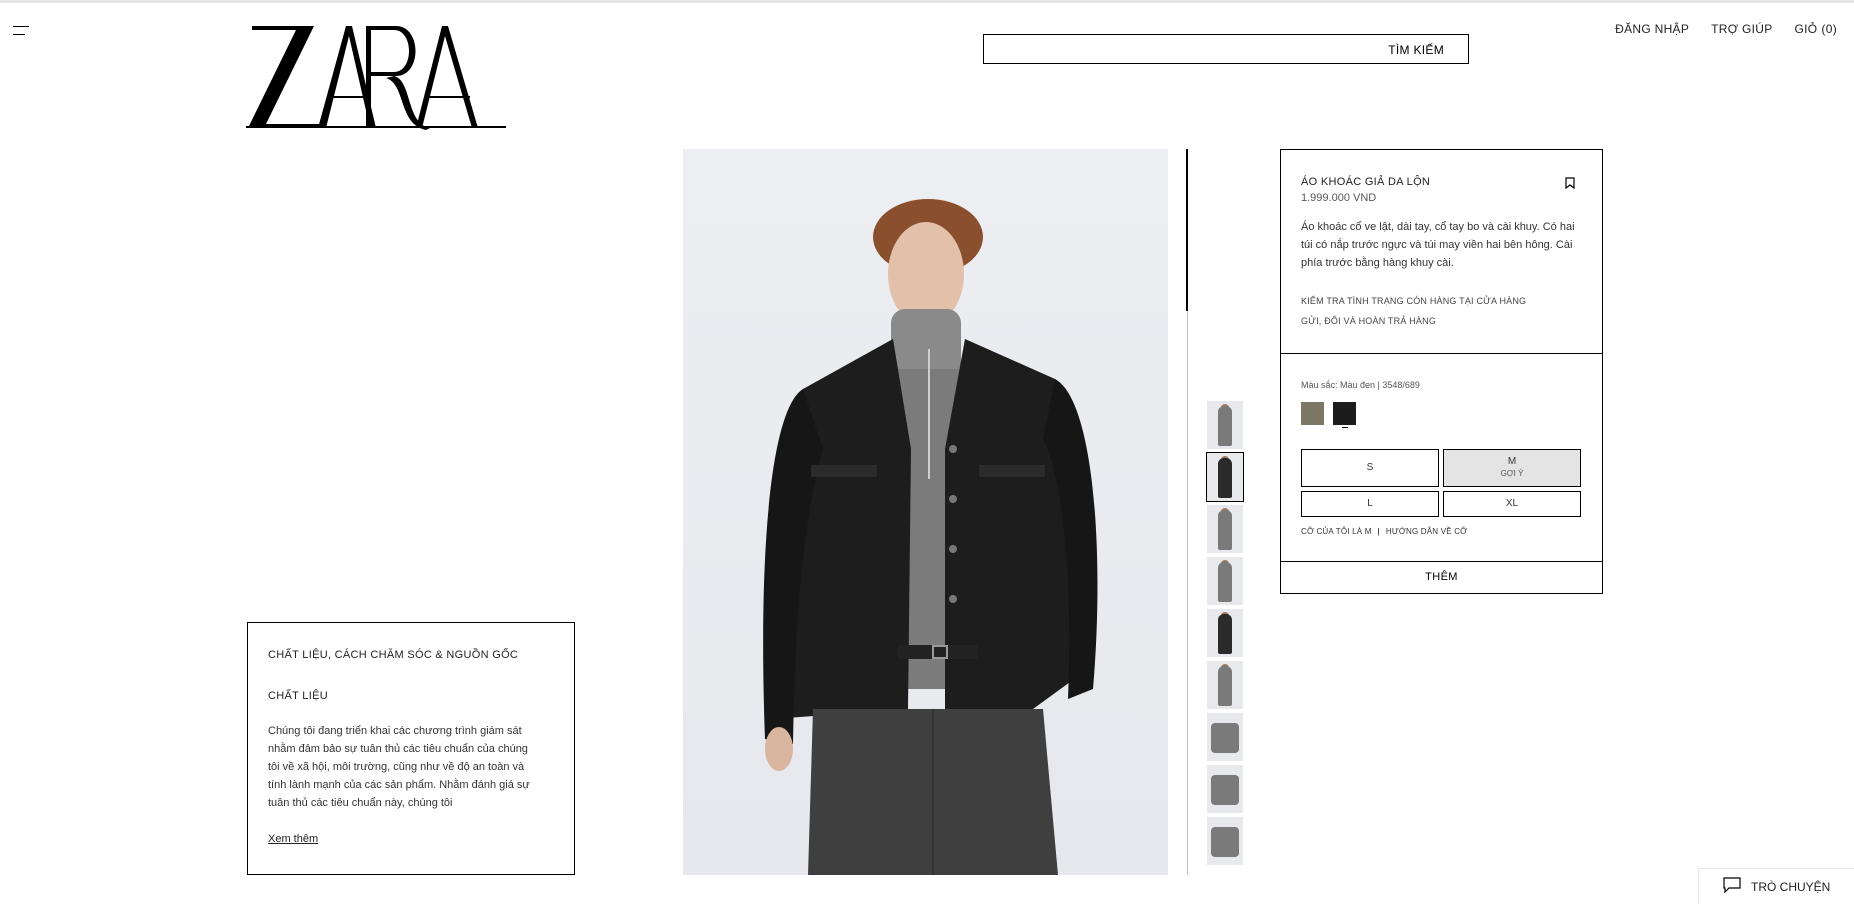 The image size is (1854, 904). Describe the element at coordinates (298, 696) in the screenshot. I see `material-subtitle: CHẤT LIỆU` at that location.